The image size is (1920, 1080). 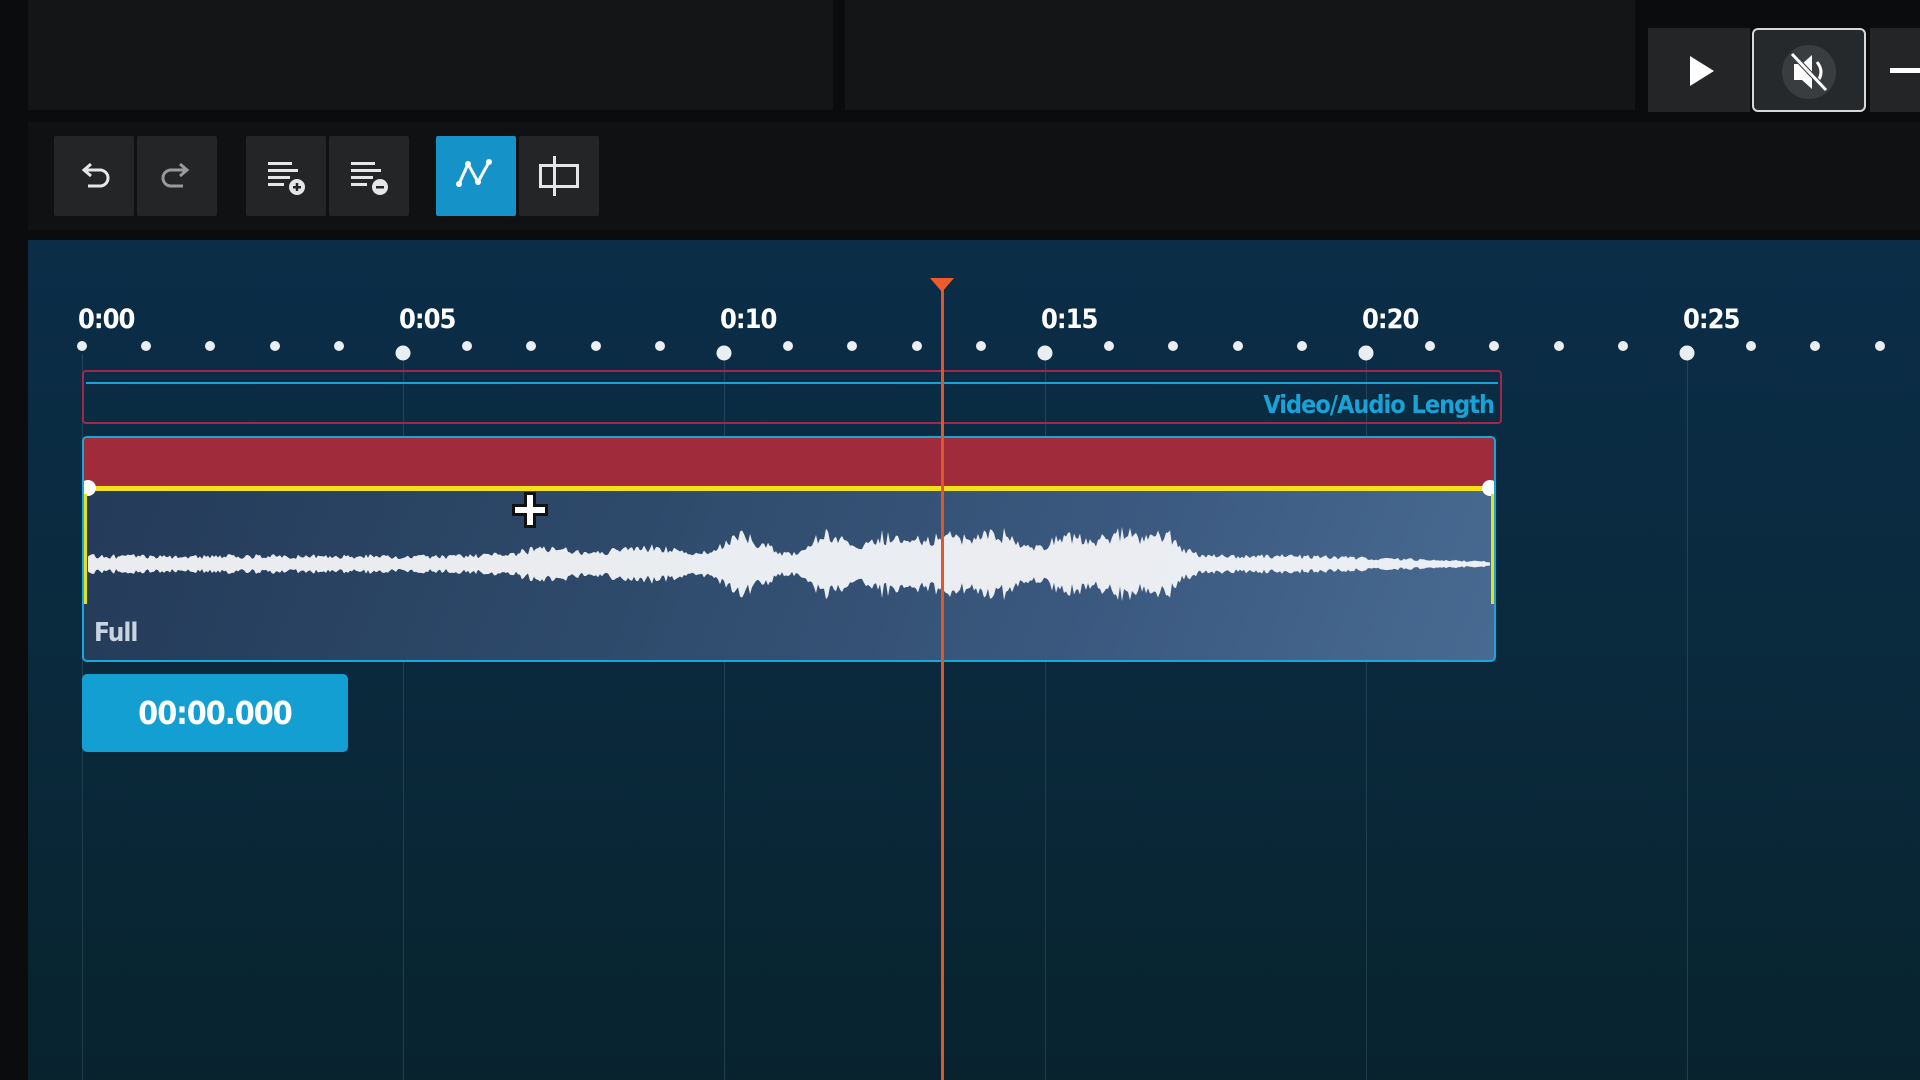 I want to click on clip-left-edge, so click(x=85, y=549).